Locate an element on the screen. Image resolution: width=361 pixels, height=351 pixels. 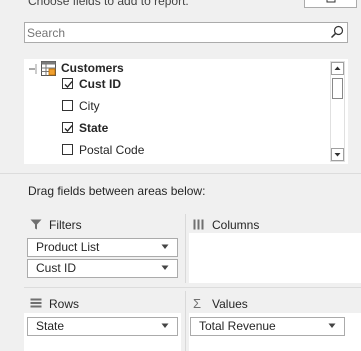
rows-label: Rows is located at coordinates (64, 304).